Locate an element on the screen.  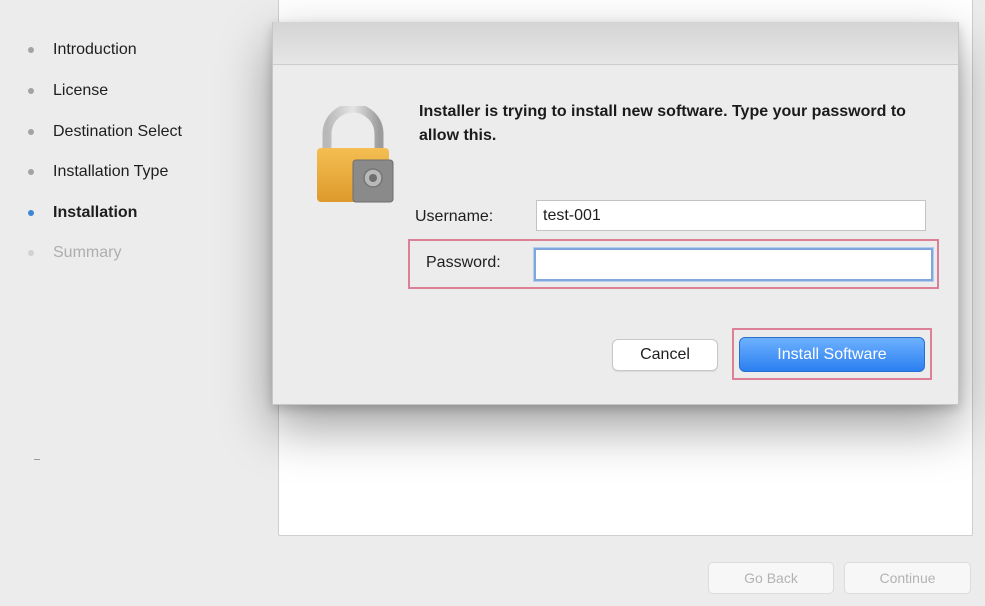
step-license: License is located at coordinates (68, 91).